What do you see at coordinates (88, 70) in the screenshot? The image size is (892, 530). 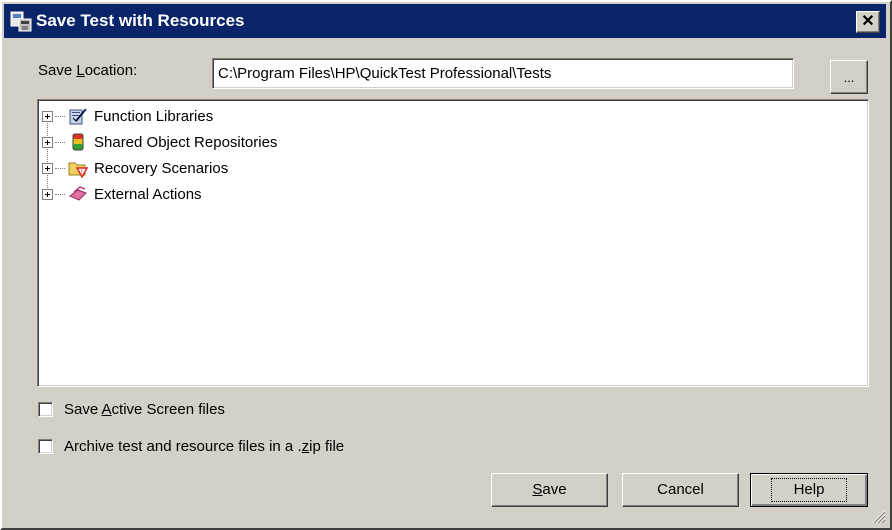 I see `save-location-label: Save Location:` at bounding box center [88, 70].